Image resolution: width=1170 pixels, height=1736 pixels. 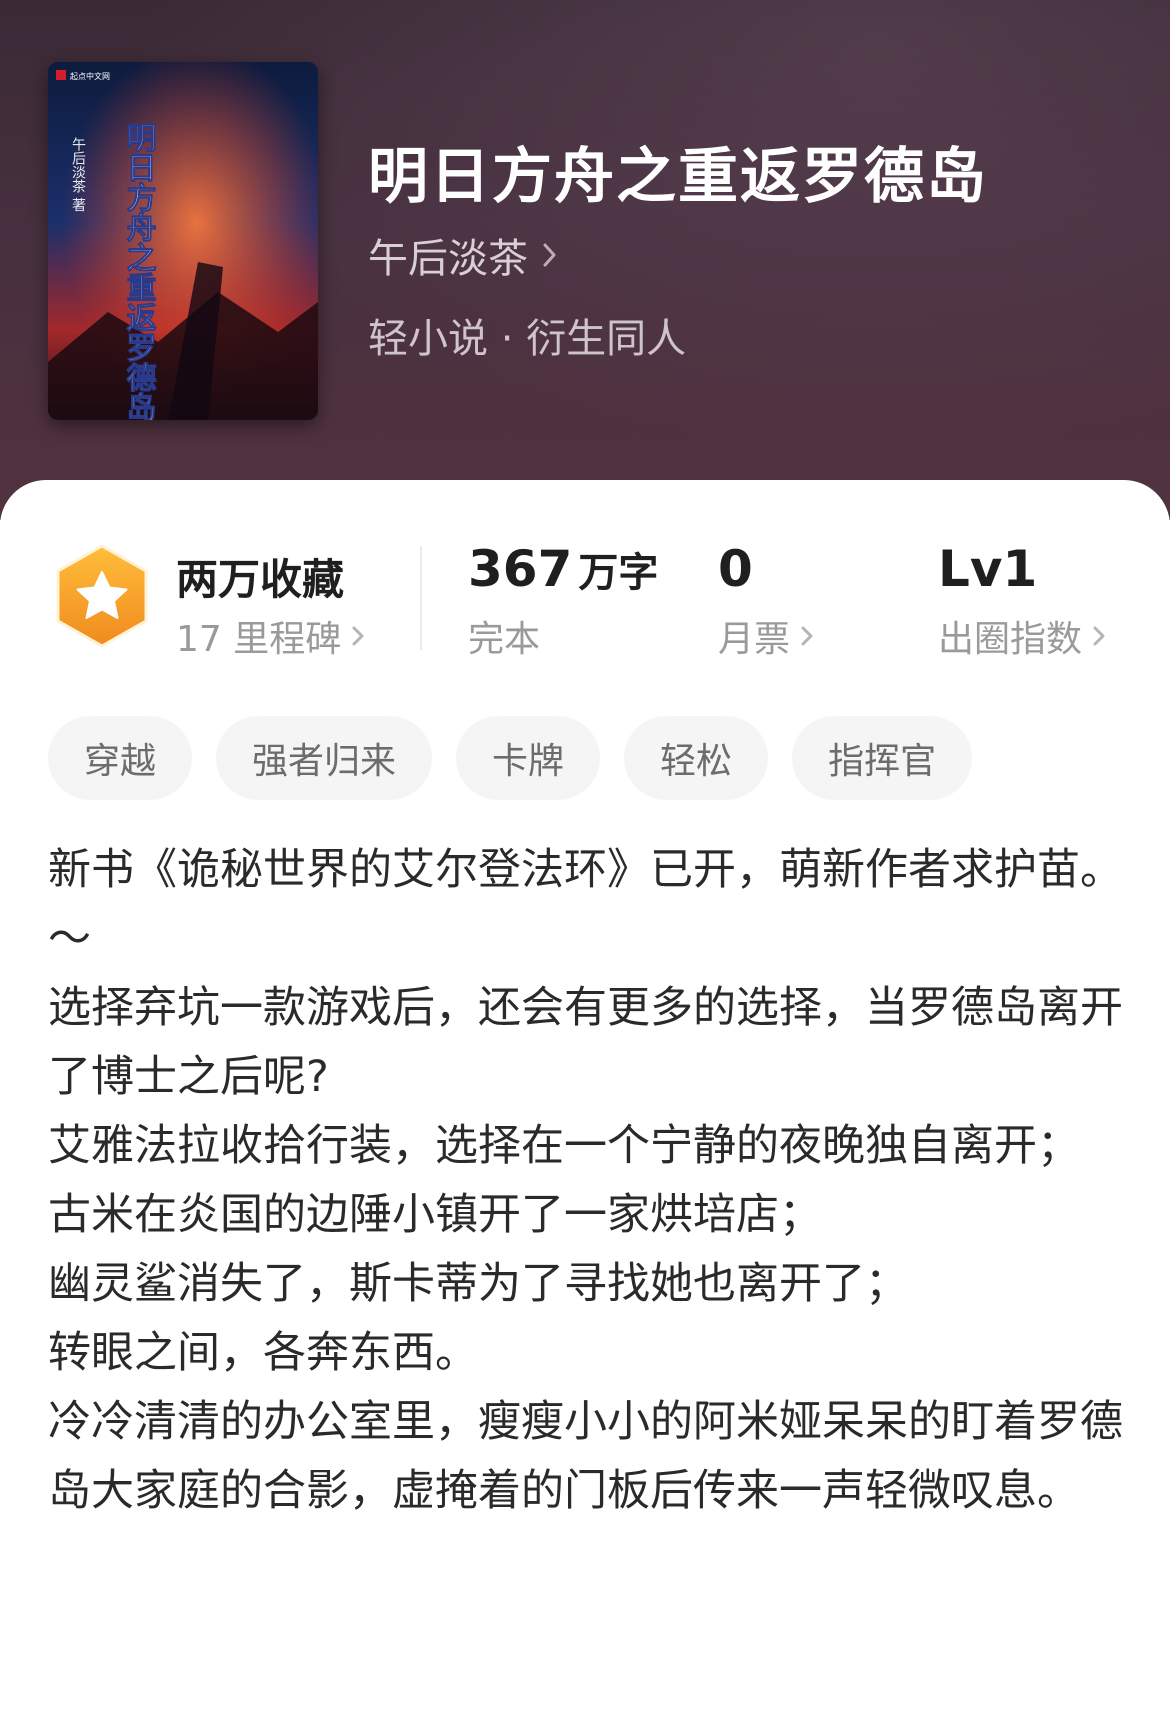 I want to click on description-line: 幽灵鲨消失了，斯卡蒂为了寻找她也离开了；, so click(x=478, y=1284).